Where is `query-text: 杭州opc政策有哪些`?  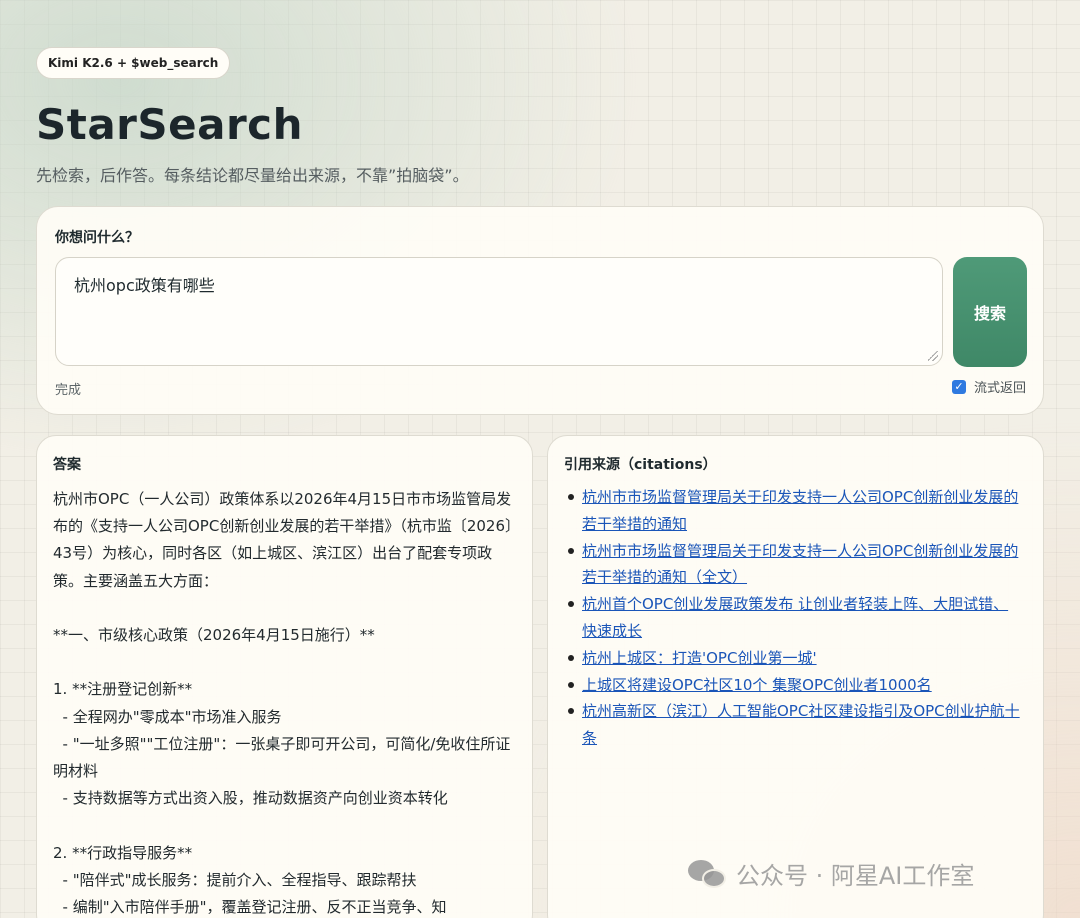 query-text: 杭州opc政策有哪些 is located at coordinates (144, 285).